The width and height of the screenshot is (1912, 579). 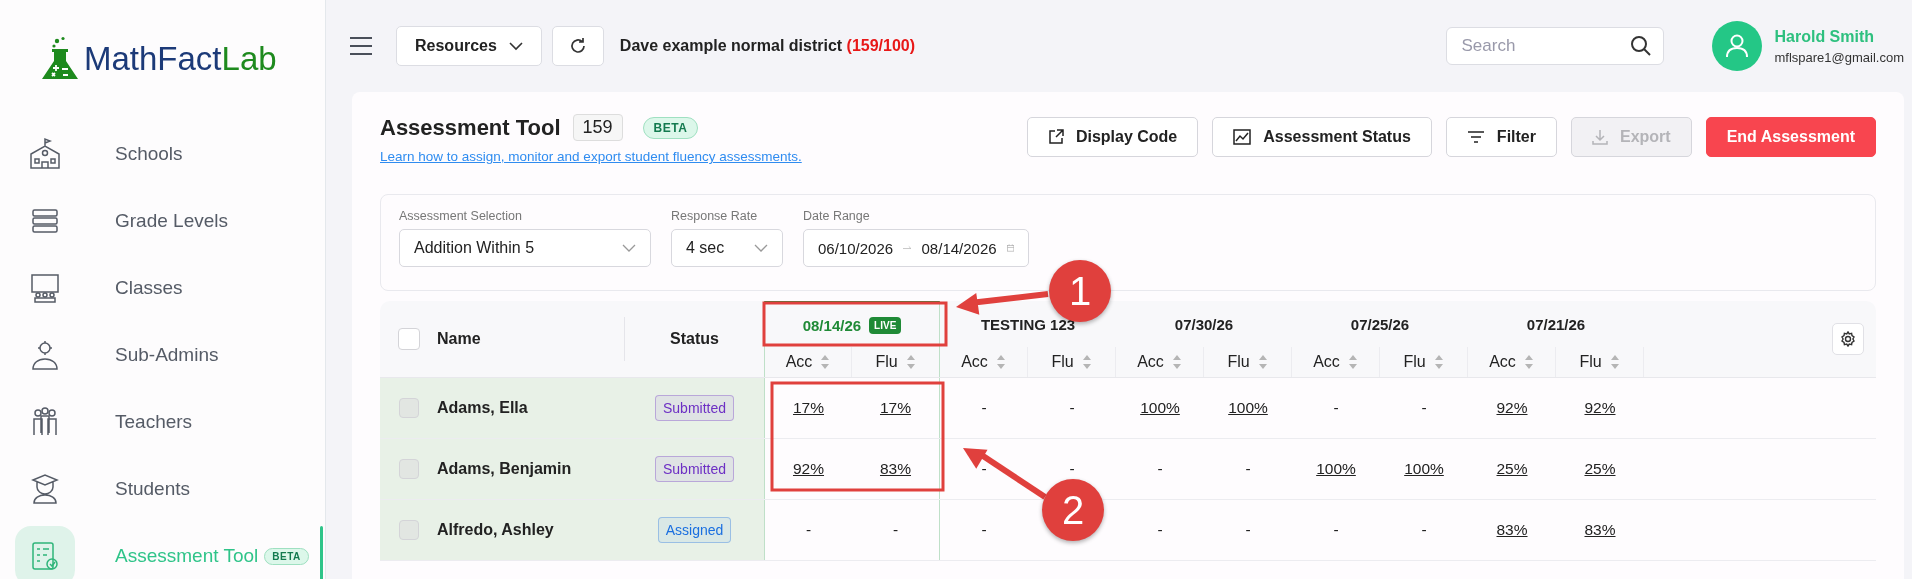 I want to click on filter-icon, so click(x=1475, y=137).